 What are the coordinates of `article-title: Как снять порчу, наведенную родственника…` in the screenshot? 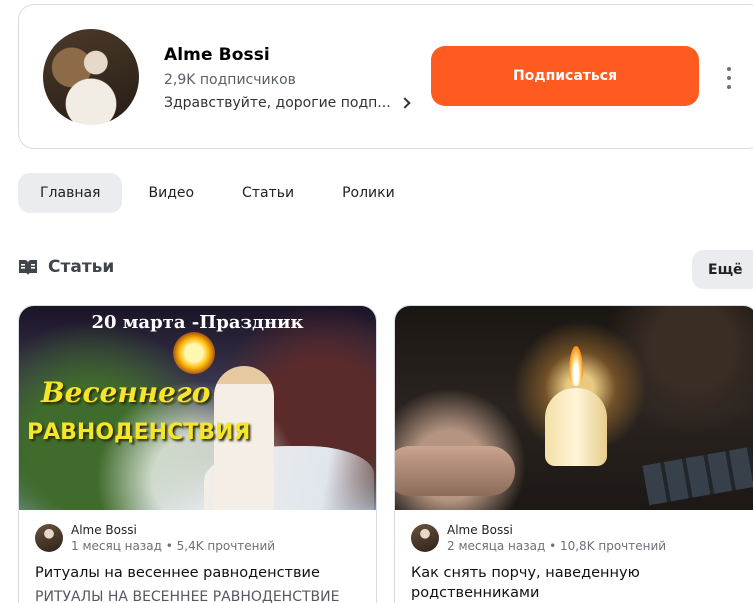 It's located at (576, 583).